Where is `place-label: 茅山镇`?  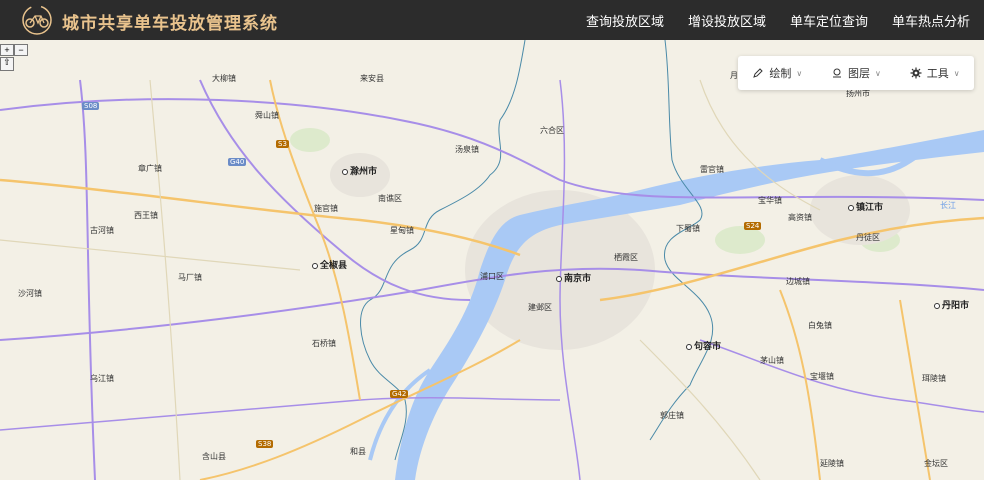
place-label: 茅山镇 is located at coordinates (772, 360).